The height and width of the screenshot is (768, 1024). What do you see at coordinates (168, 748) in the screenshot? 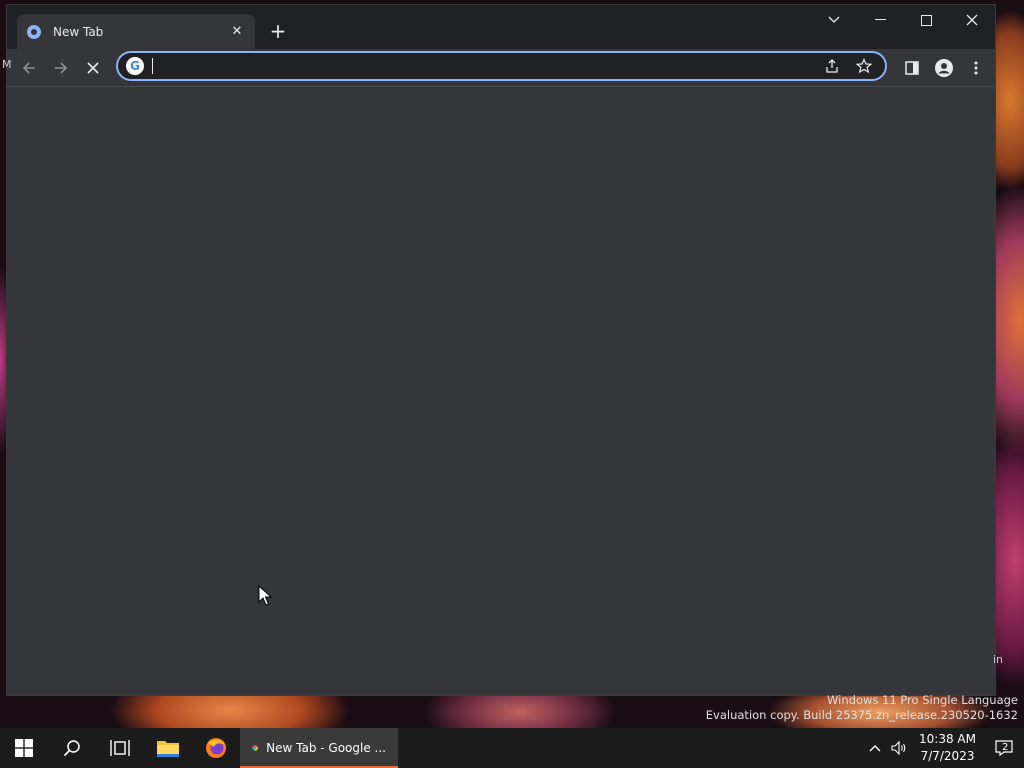
I see `file-explorer-icon` at bounding box center [168, 748].